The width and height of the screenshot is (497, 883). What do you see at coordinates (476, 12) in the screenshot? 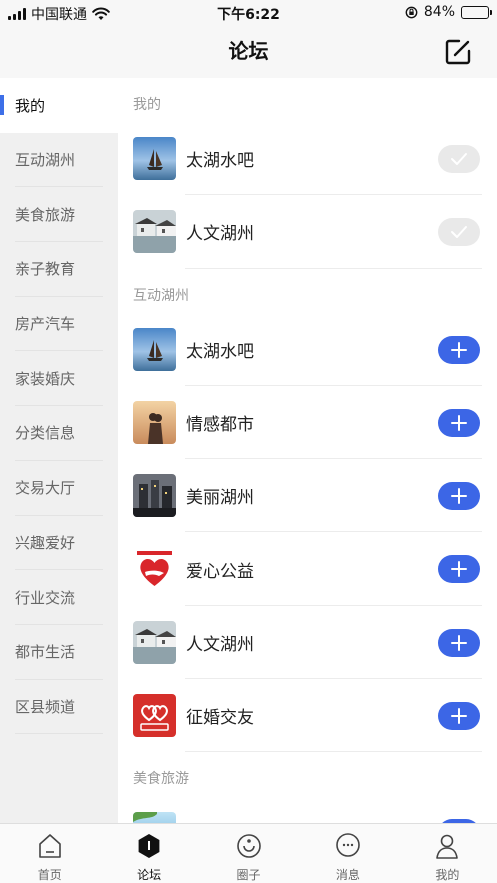
I see `battery-icon` at bounding box center [476, 12].